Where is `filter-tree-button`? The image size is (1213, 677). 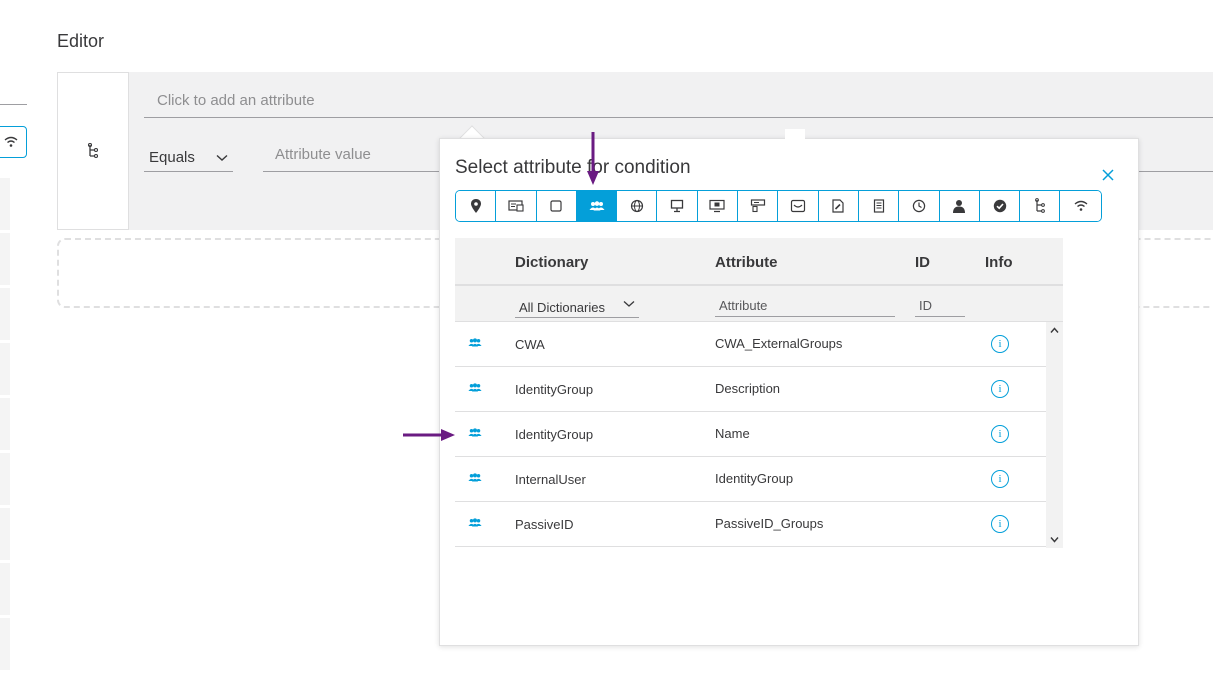 filter-tree-button is located at coordinates (1040, 206).